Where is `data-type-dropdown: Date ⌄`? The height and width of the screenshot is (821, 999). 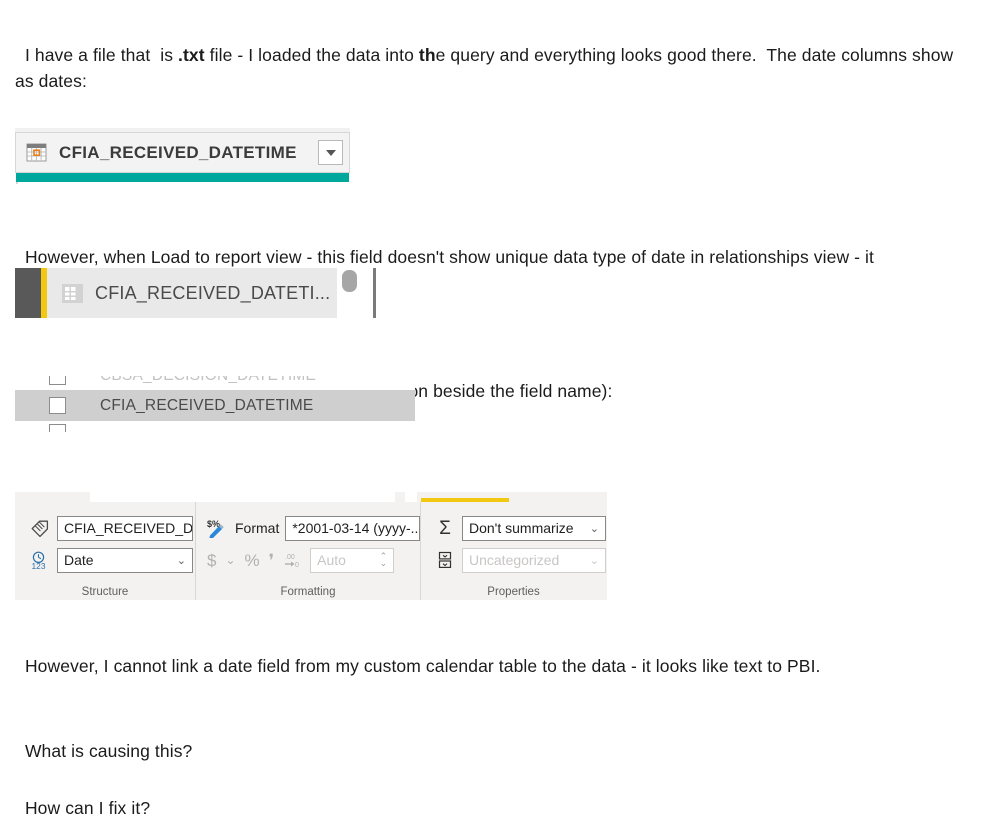
data-type-dropdown: Date ⌄ is located at coordinates (125, 560).